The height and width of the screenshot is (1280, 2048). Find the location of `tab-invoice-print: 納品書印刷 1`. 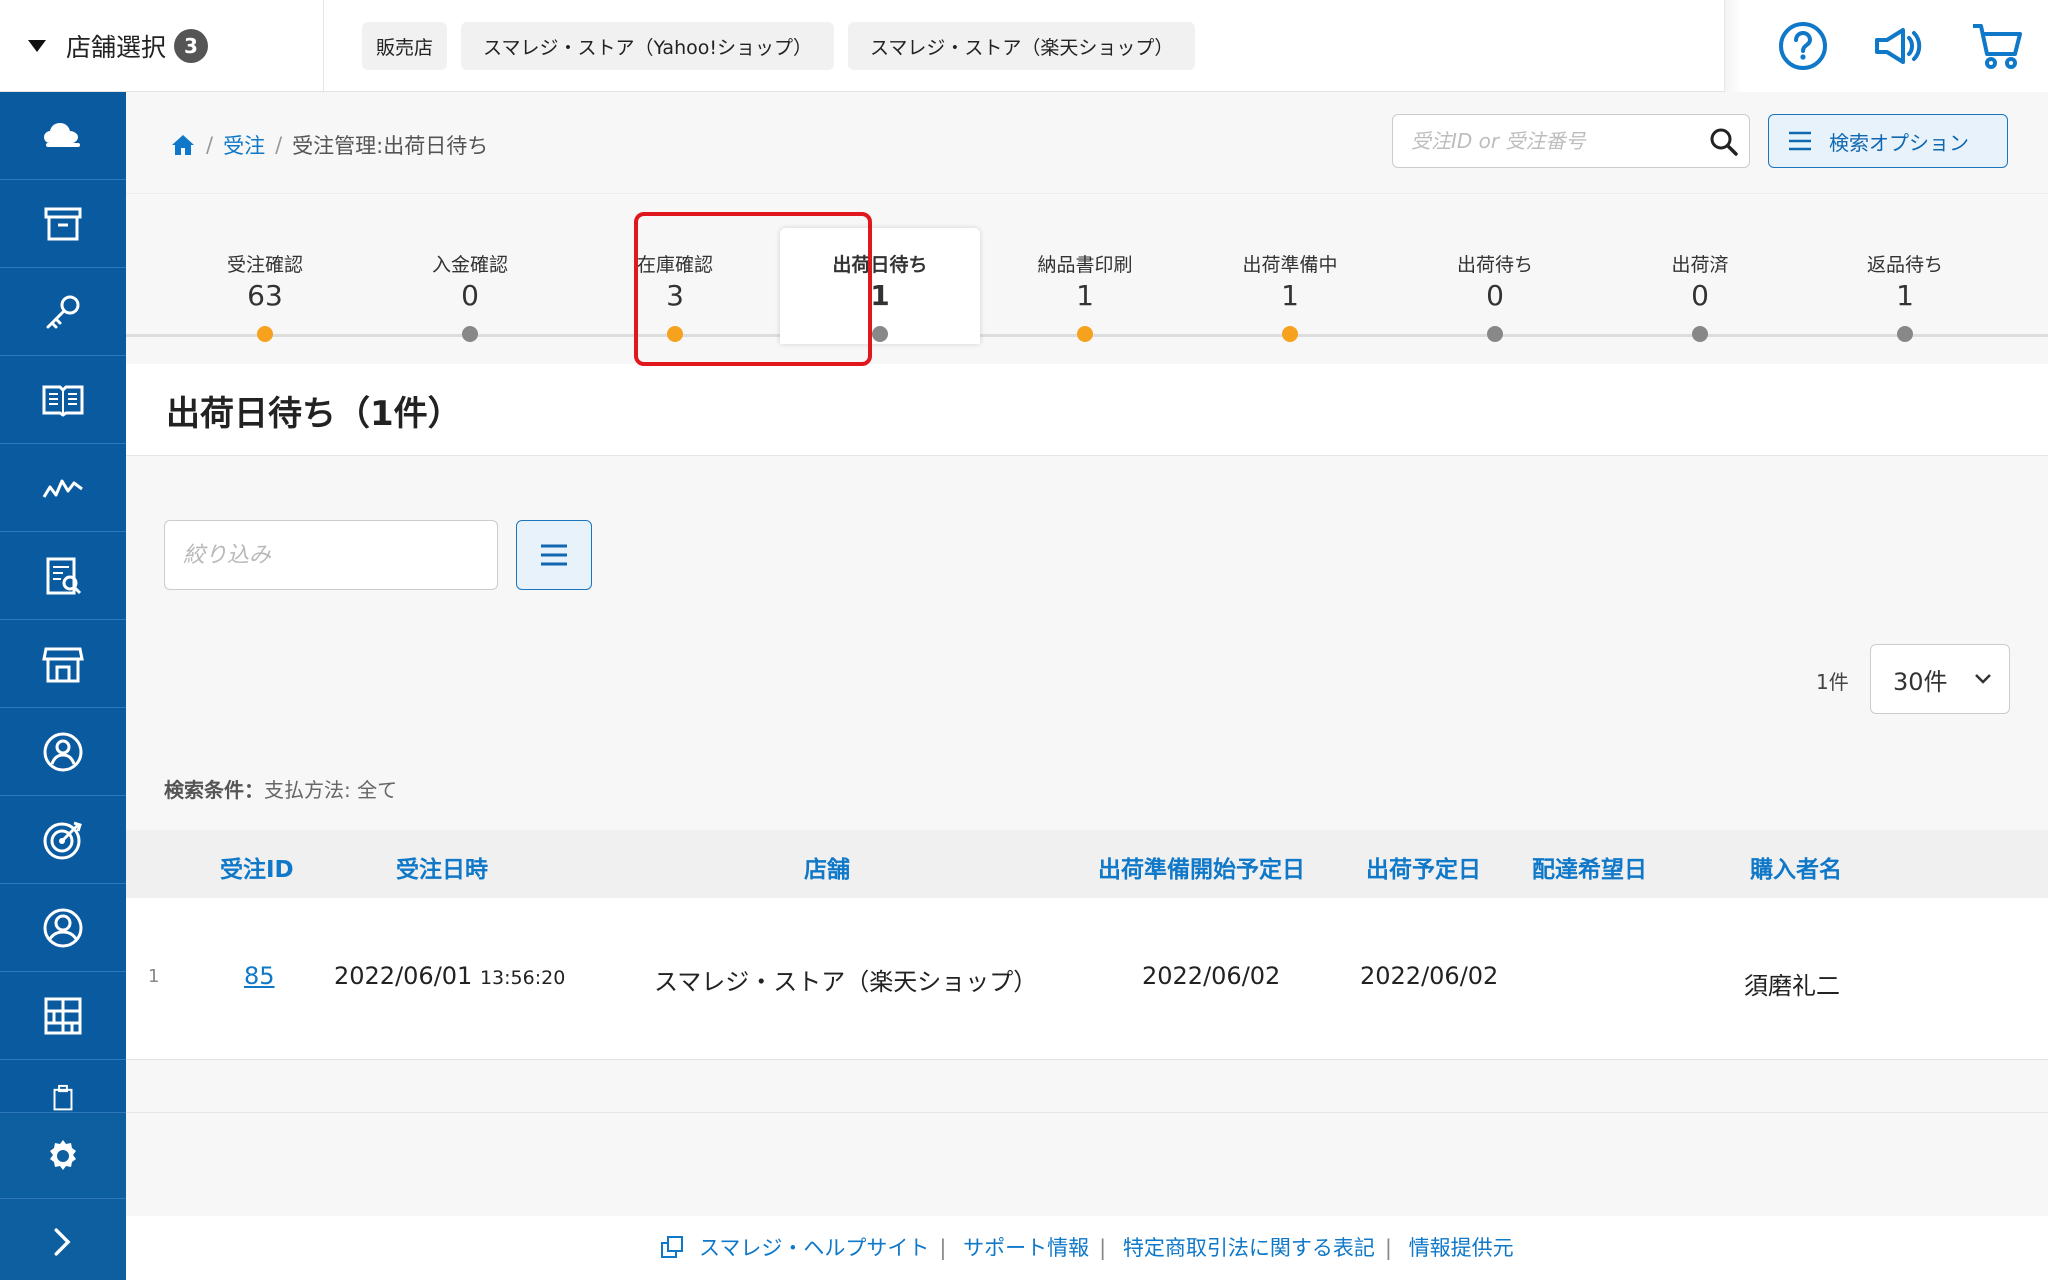

tab-invoice-print: 納品書印刷 1 is located at coordinates (1085, 286).